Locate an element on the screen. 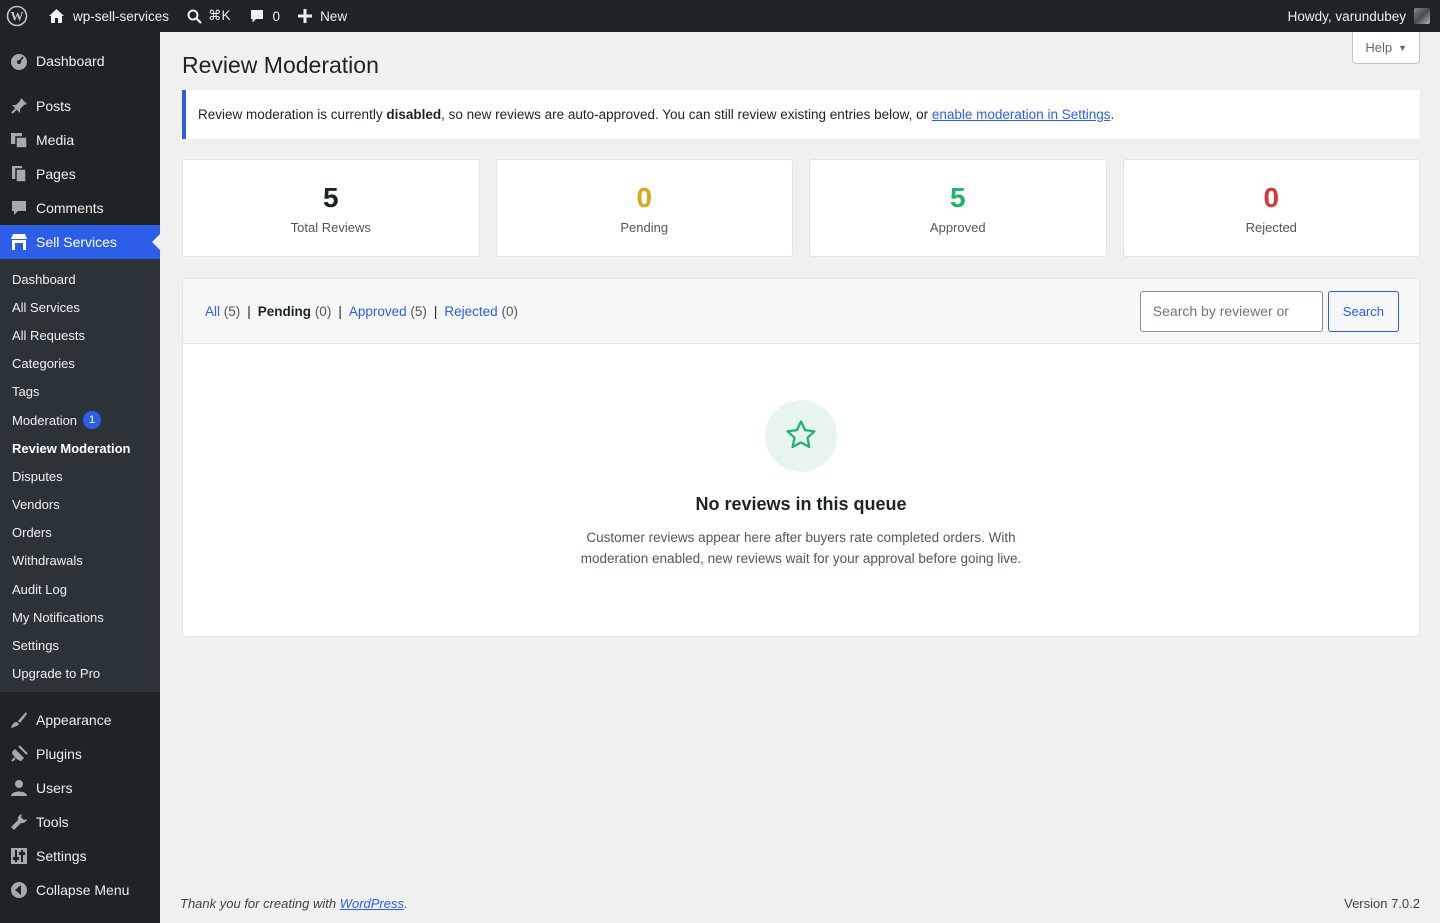 This screenshot has height=923, width=1440. submenu-review-moderation: Review Moderation is located at coordinates (80, 448).